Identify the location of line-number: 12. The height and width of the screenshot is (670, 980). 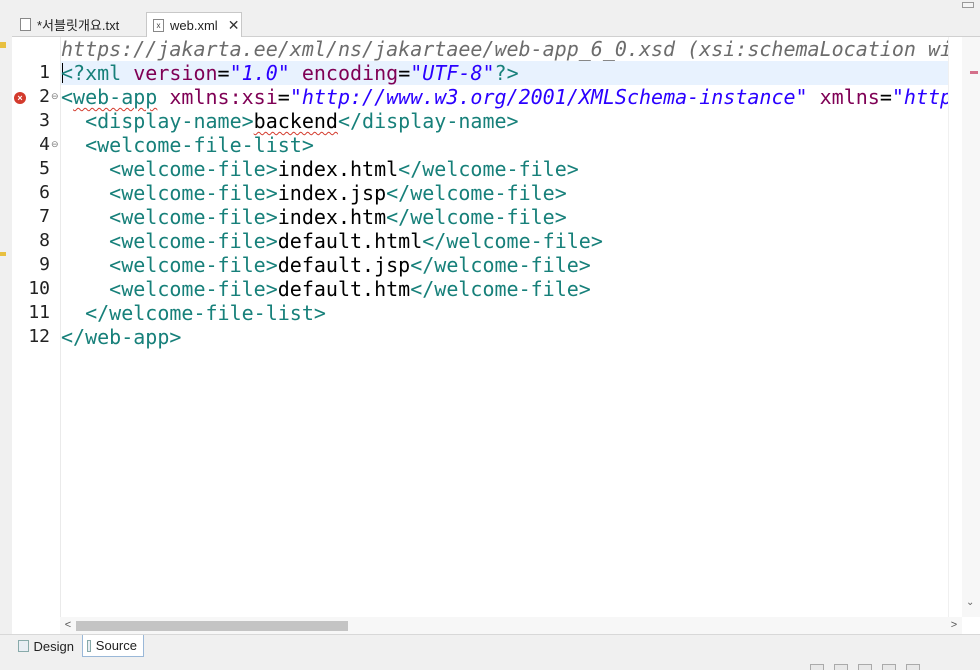
(39, 336).